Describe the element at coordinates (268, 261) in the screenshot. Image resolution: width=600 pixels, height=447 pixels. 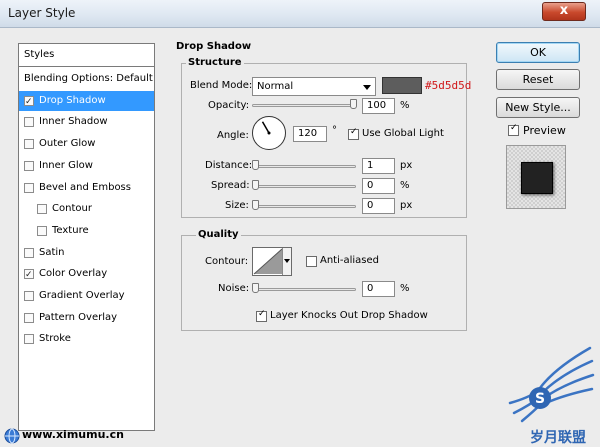
I see `contour-curve-icon` at that location.